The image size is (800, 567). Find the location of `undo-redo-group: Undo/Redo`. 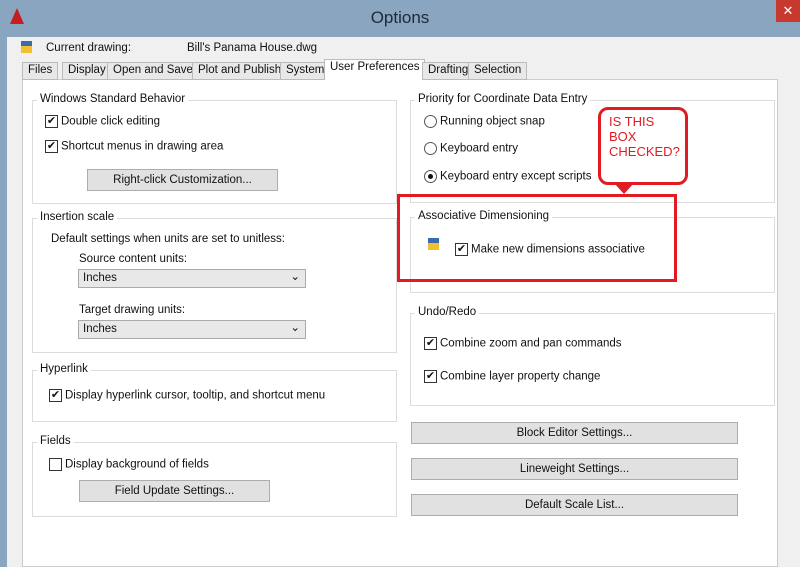

undo-redo-group: Undo/Redo is located at coordinates (592, 356).